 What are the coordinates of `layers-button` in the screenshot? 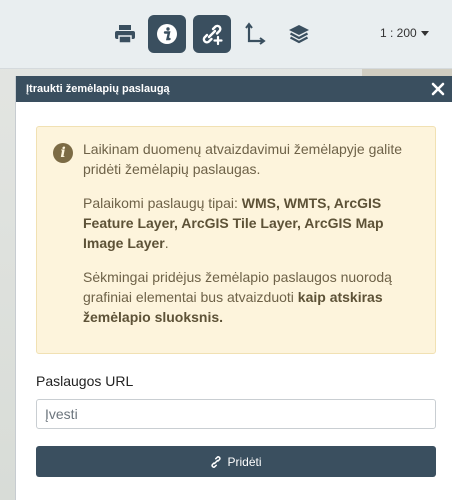 It's located at (299, 34).